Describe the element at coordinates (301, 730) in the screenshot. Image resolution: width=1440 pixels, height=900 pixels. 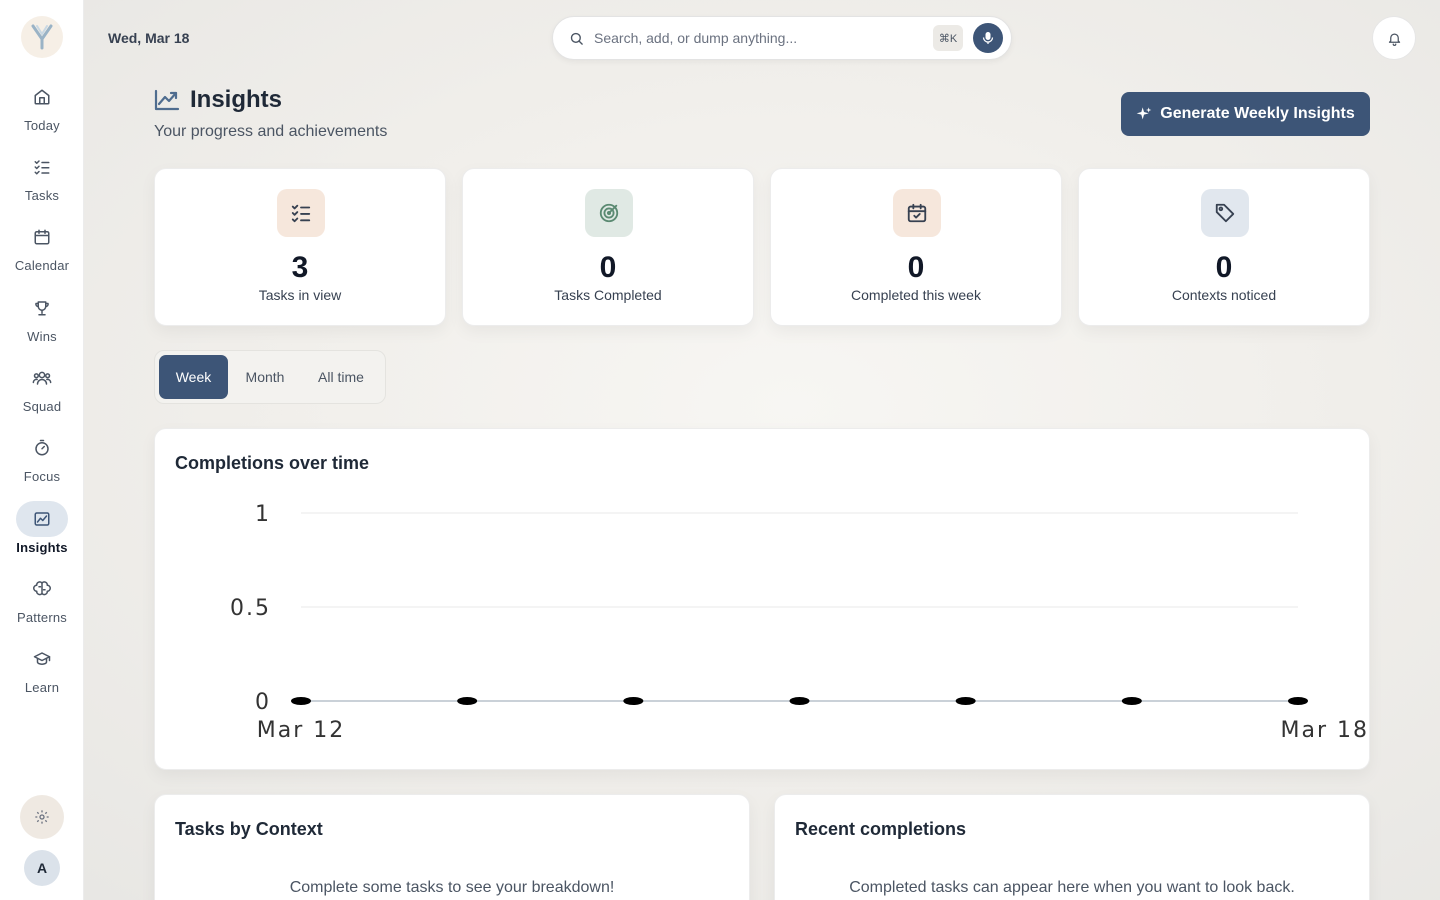
I see `x-tick-label: Mar 12` at that location.